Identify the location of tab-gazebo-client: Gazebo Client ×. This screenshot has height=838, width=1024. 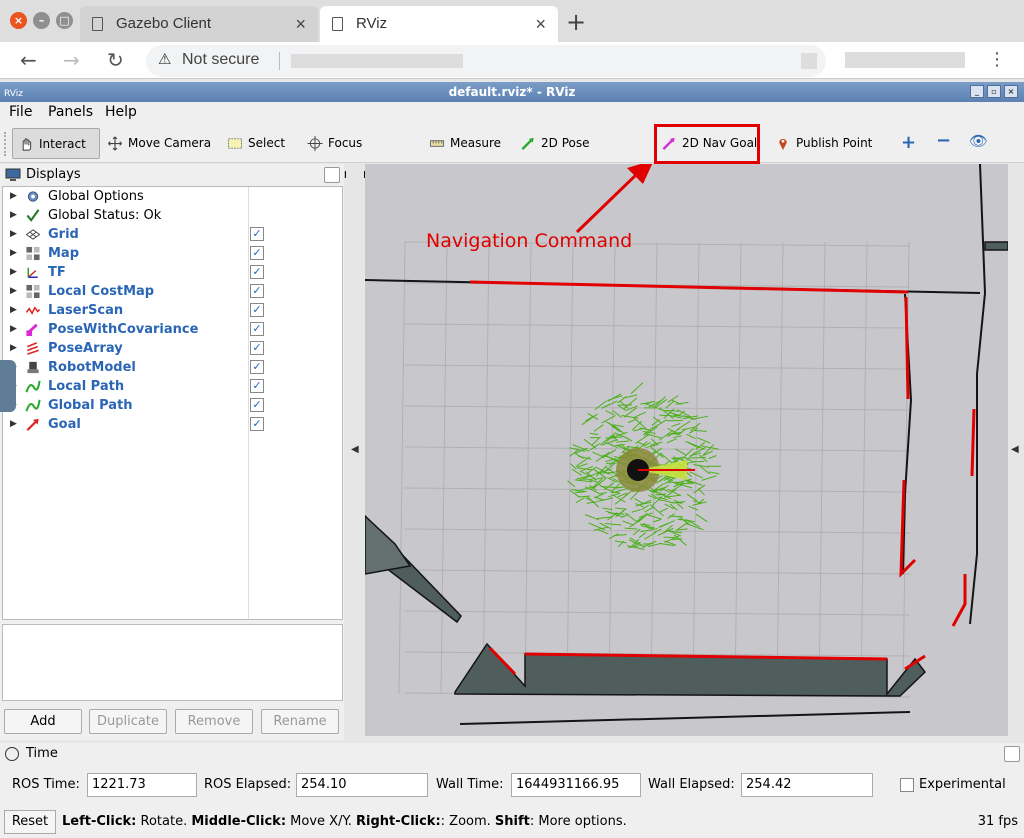
(199, 24).